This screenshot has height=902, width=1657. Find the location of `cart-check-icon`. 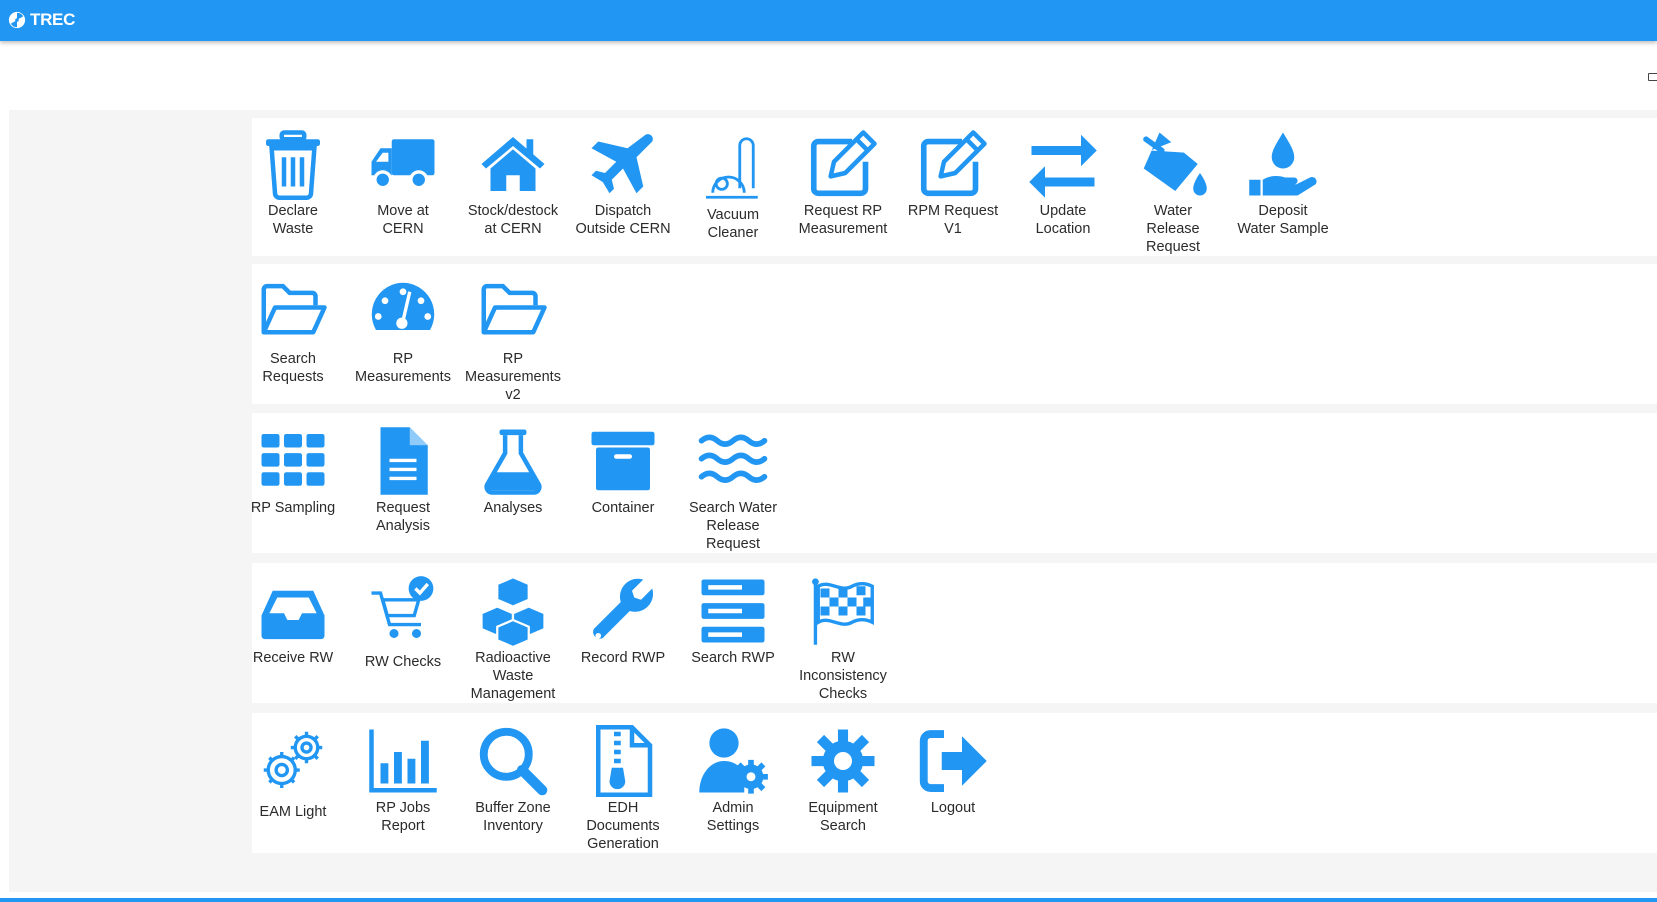

cart-check-icon is located at coordinates (403, 611).